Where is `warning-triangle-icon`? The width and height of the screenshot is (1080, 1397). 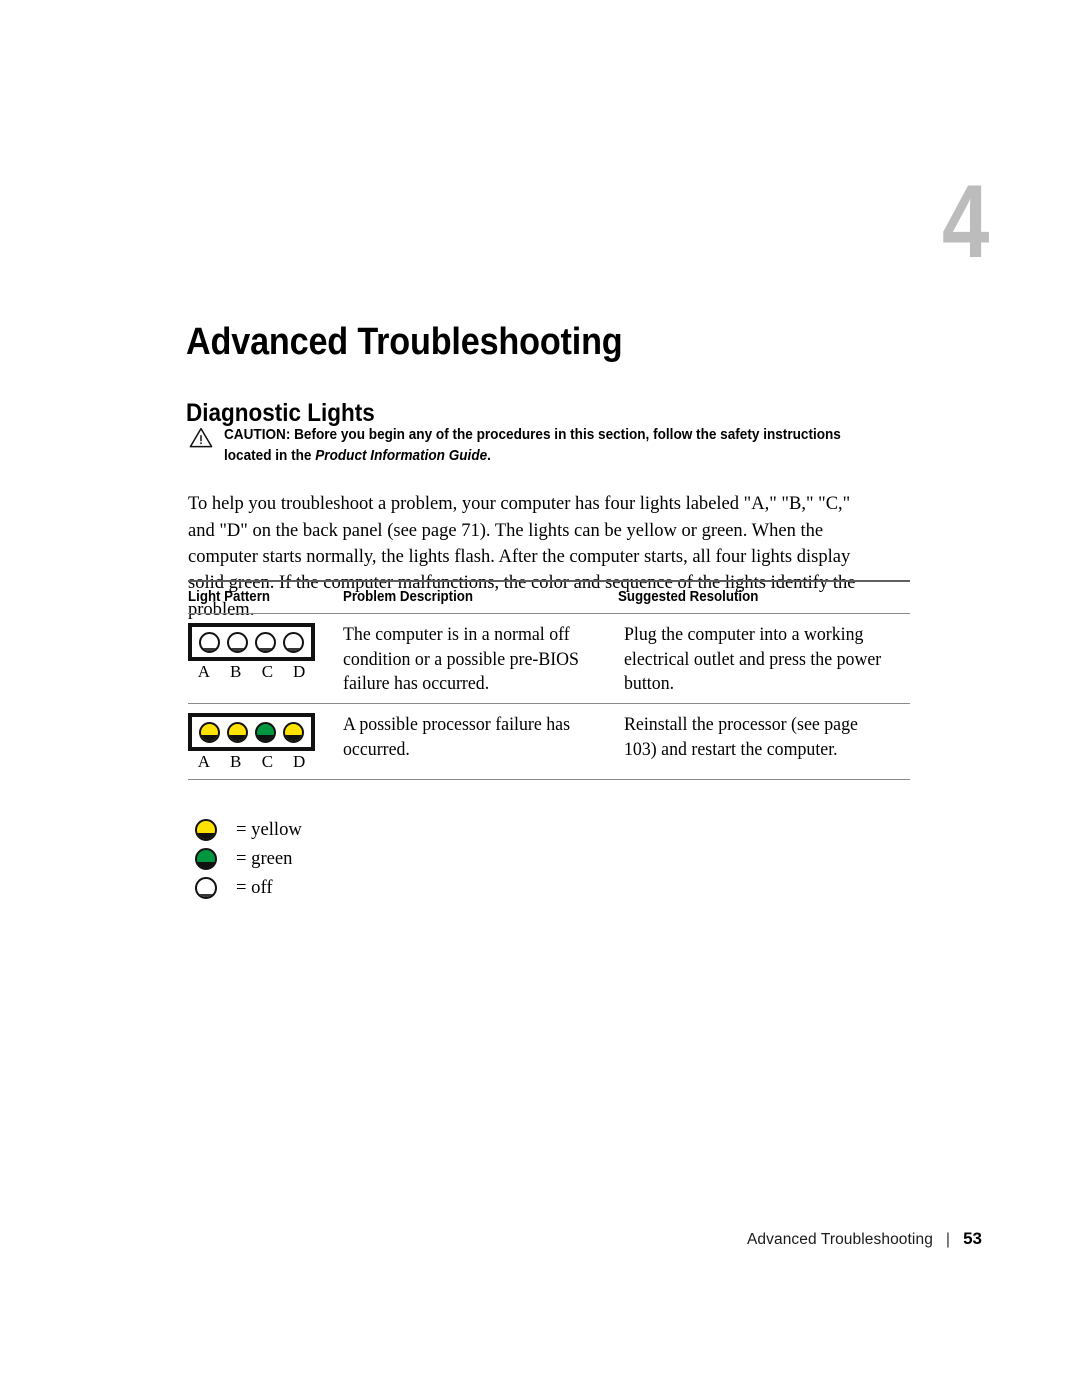
warning-triangle-icon is located at coordinates (201, 440).